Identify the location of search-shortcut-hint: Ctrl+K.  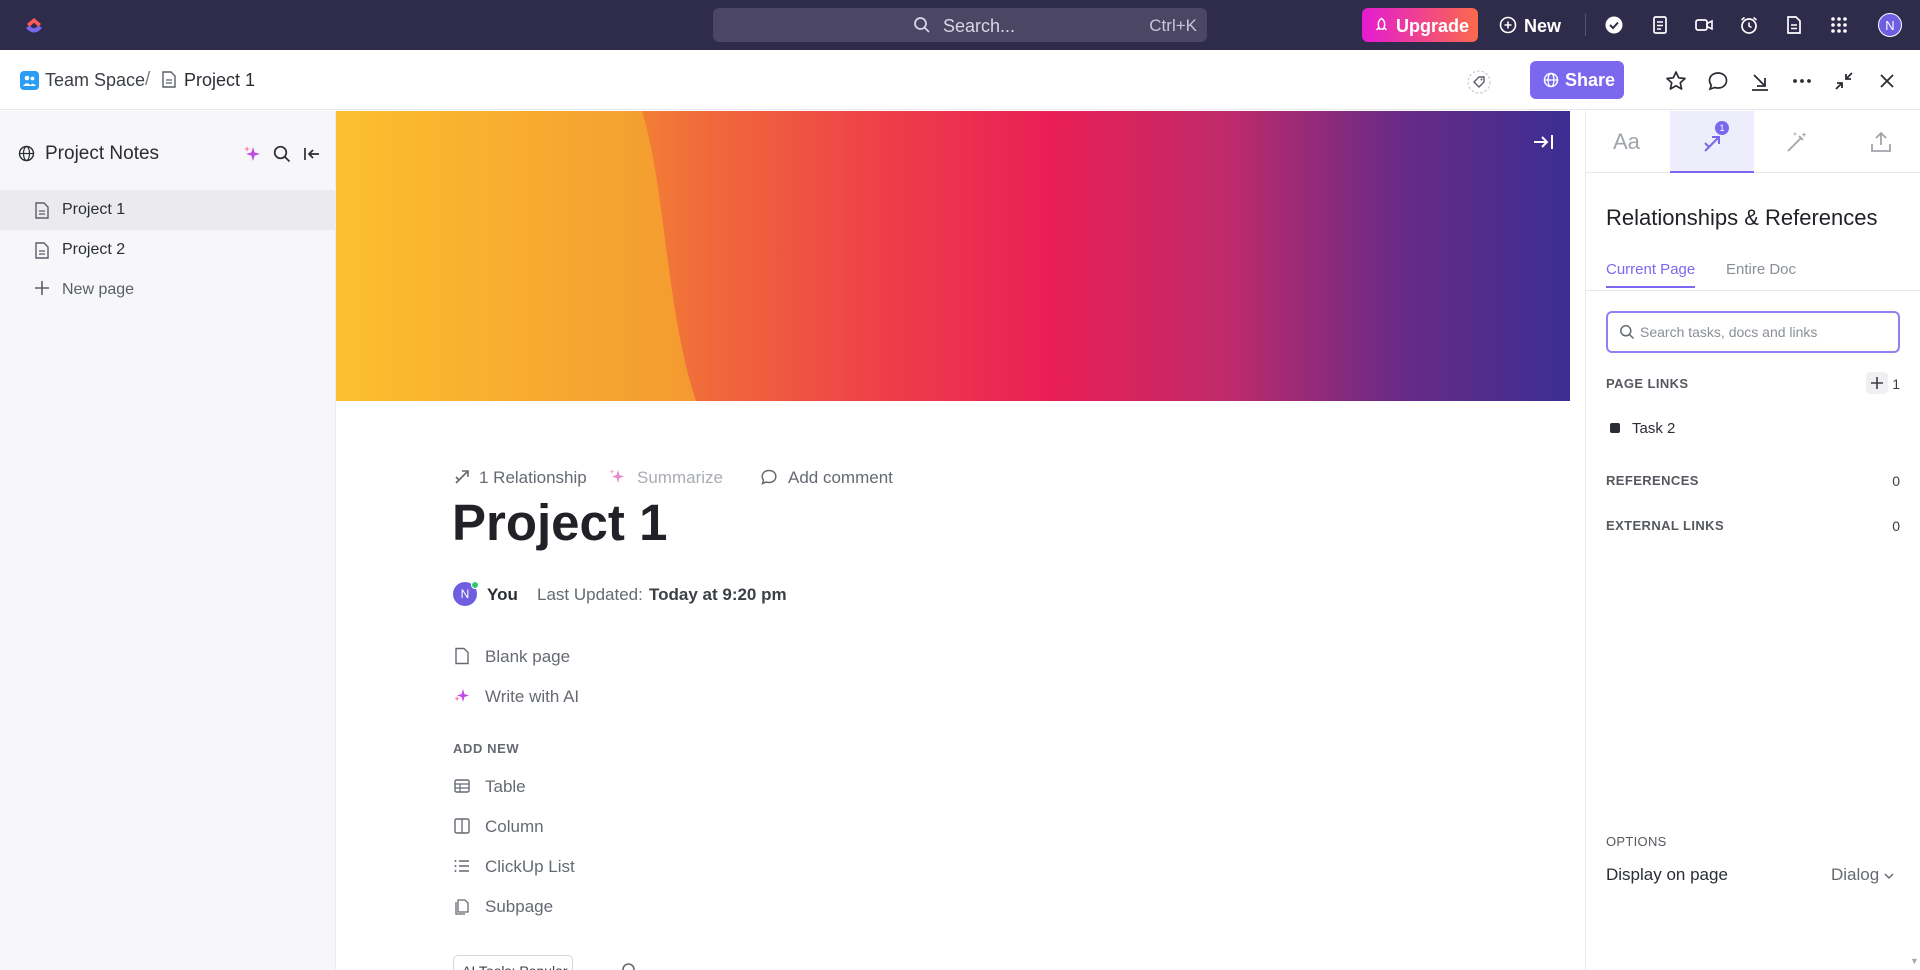
(1173, 25).